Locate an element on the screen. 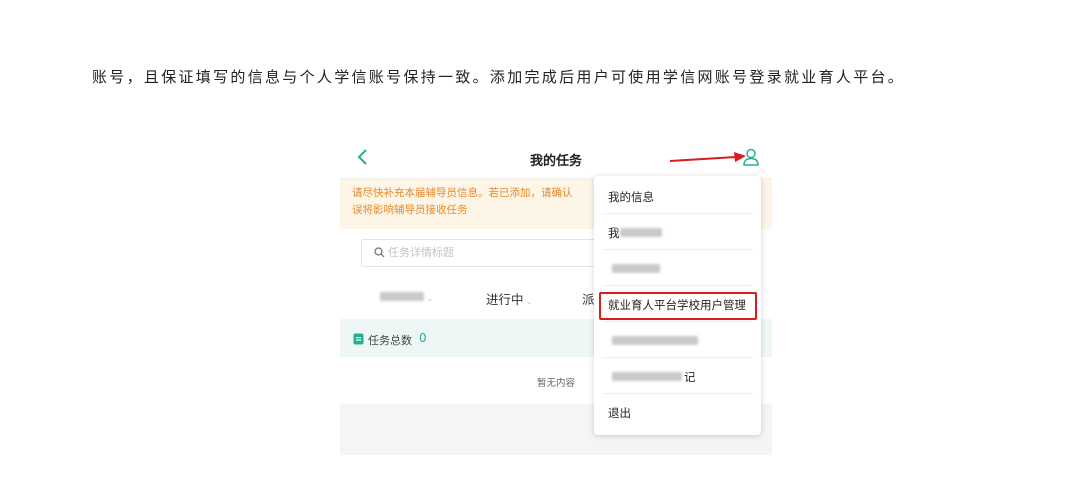  menu-item-label: 我 is located at coordinates (614, 233).